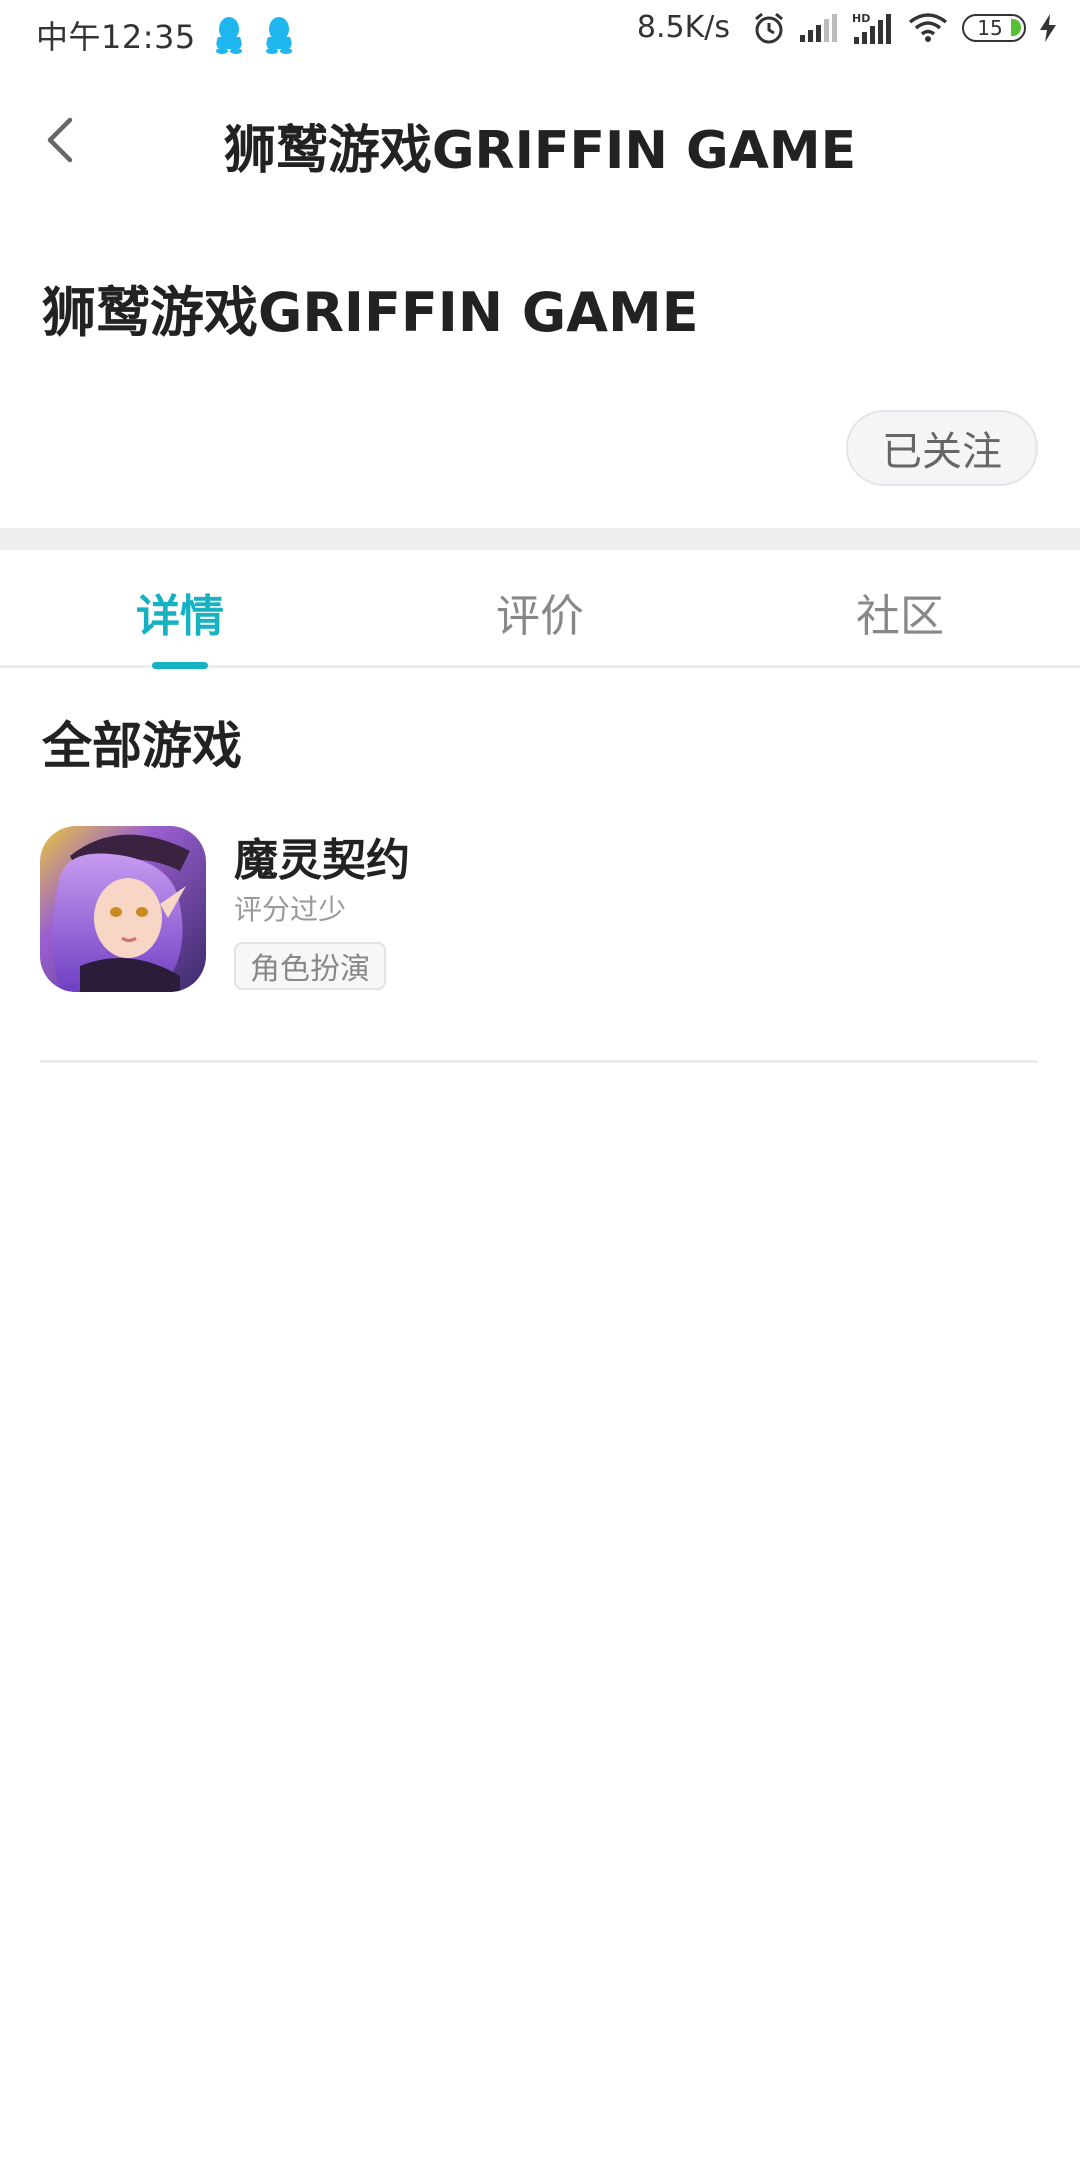 This screenshot has height=2160, width=1080. What do you see at coordinates (942, 448) in the screenshot?
I see `follow-button: 已关注` at bounding box center [942, 448].